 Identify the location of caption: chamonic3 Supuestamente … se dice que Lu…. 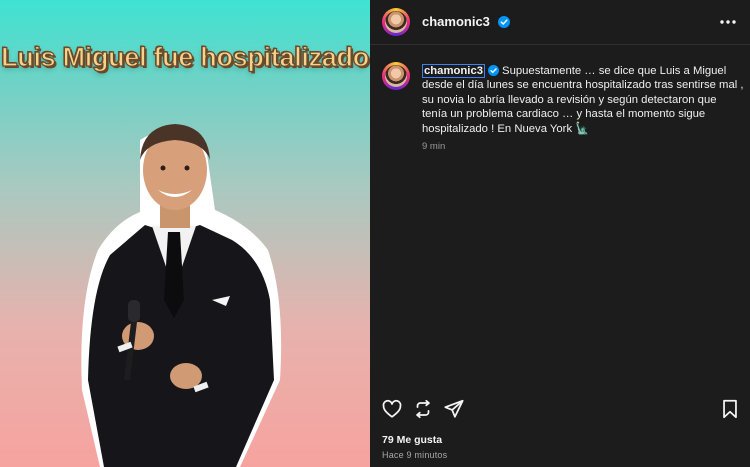
(583, 100).